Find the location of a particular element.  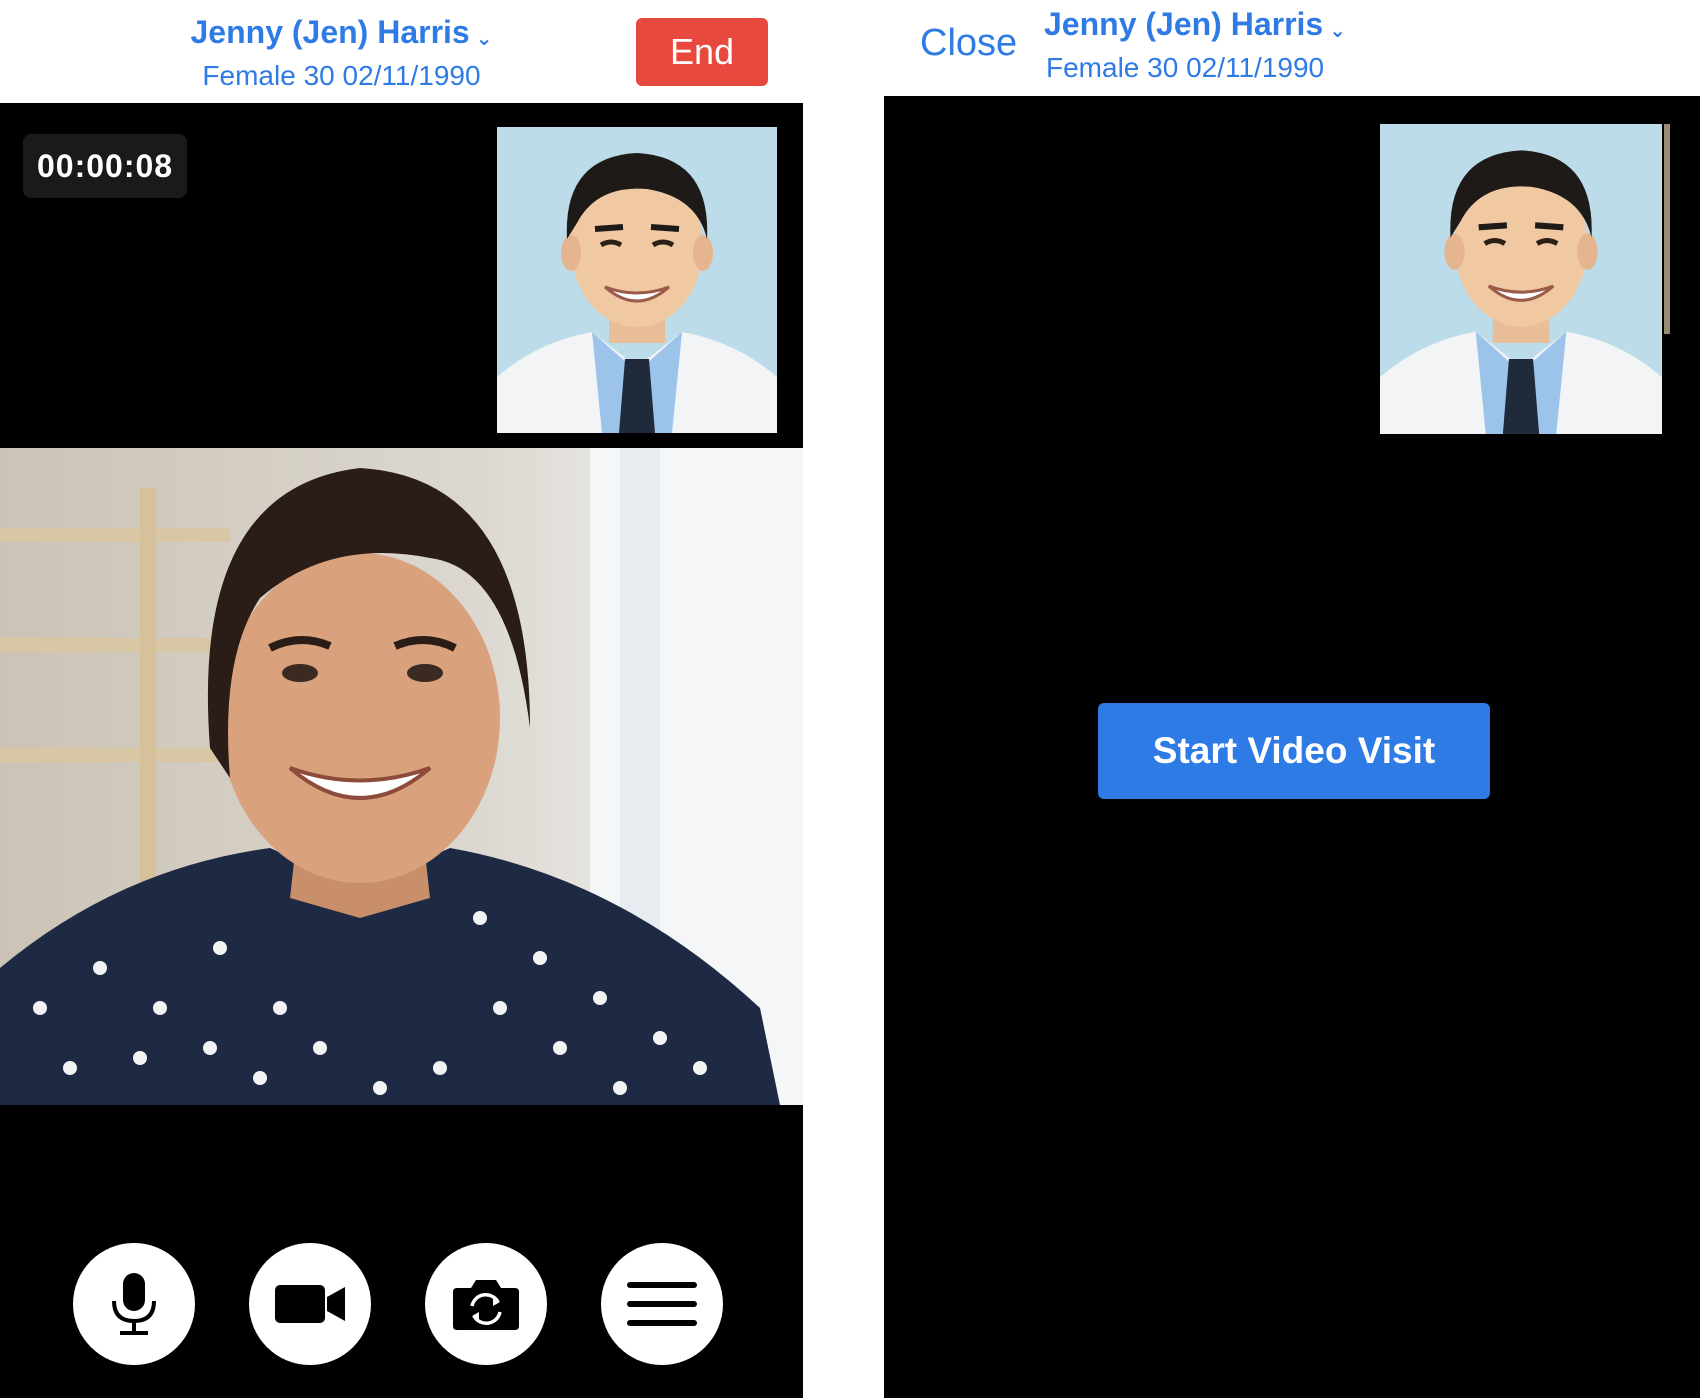

menu-icon is located at coordinates (662, 1304).